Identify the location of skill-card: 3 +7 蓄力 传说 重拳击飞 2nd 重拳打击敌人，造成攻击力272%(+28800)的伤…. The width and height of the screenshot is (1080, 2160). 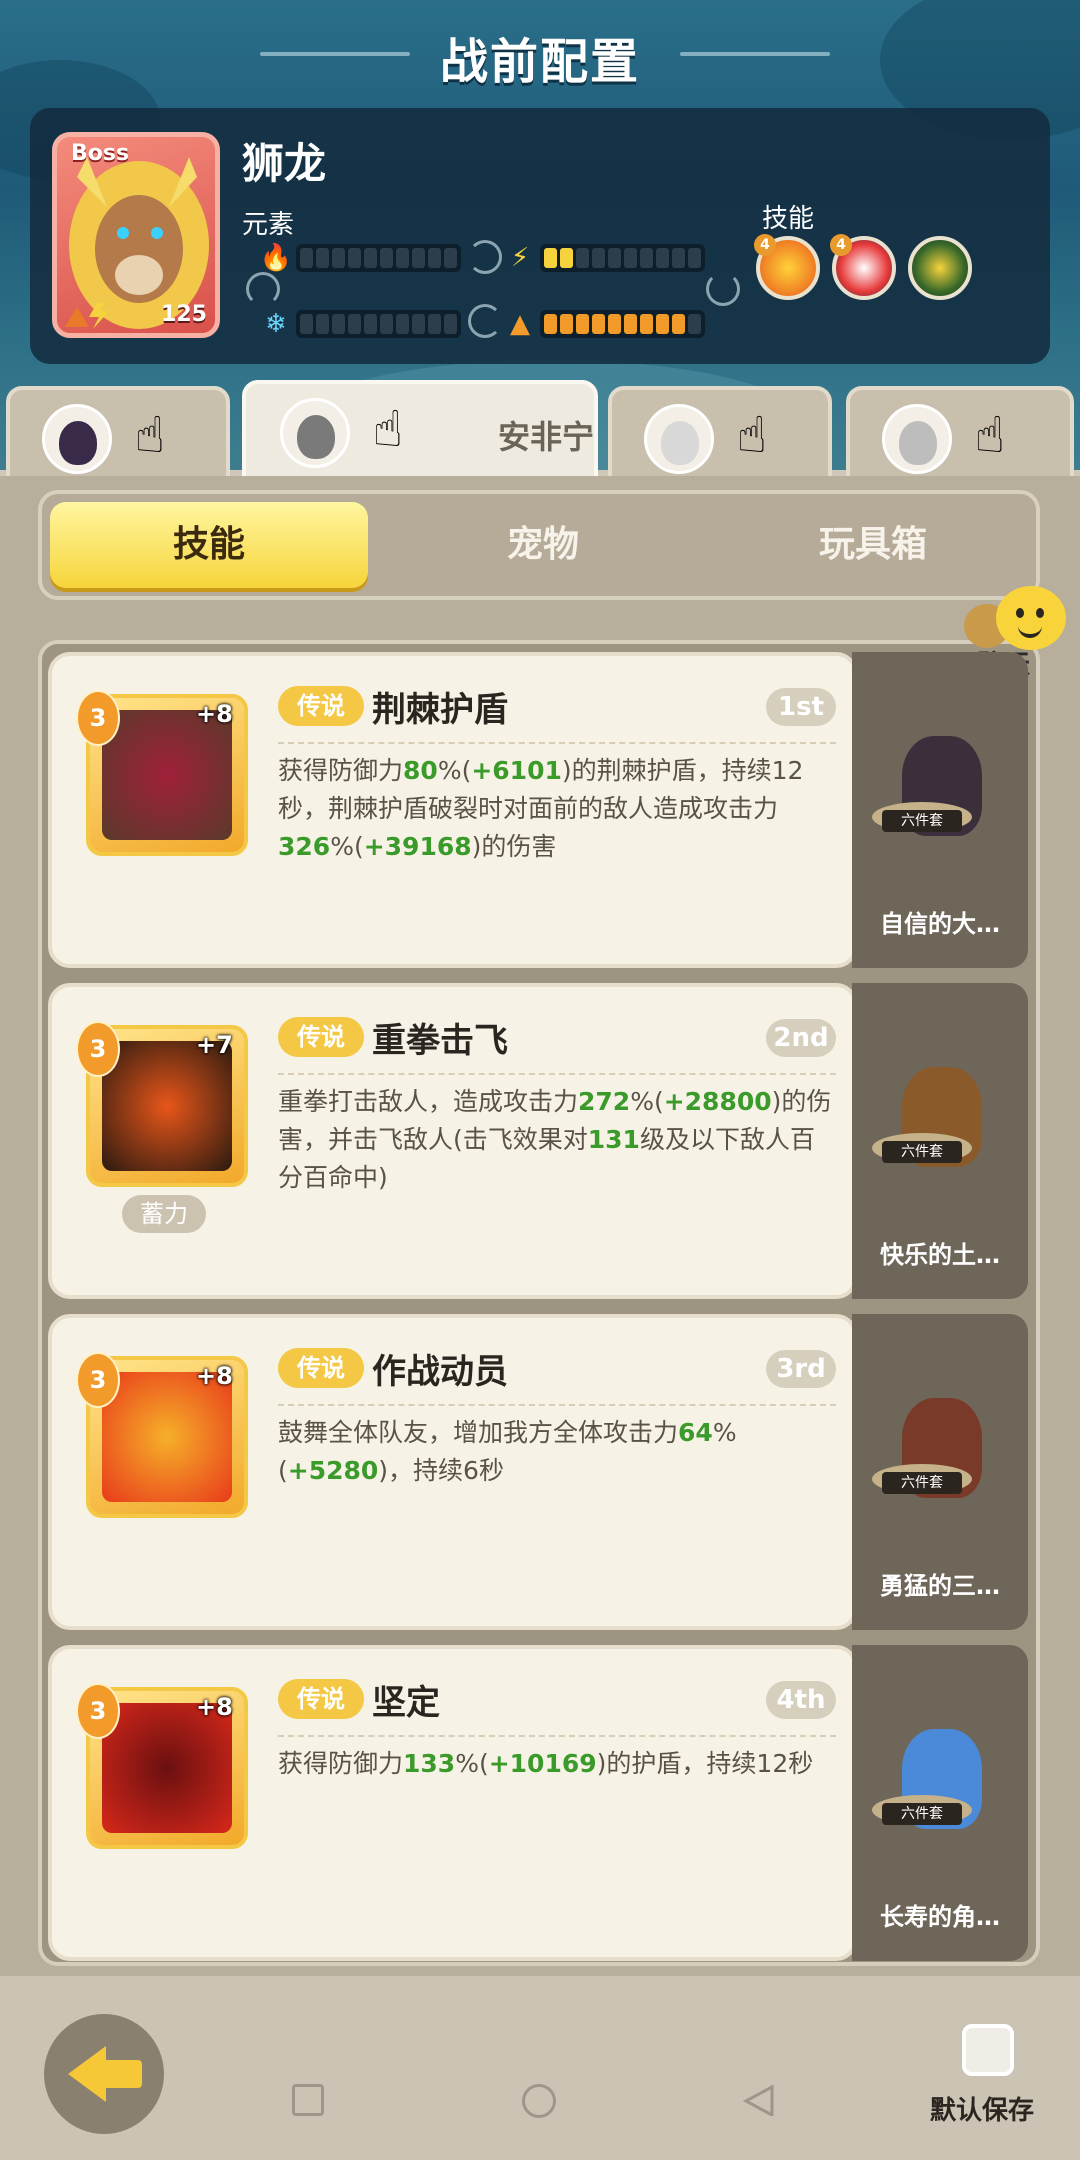
(453, 1141).